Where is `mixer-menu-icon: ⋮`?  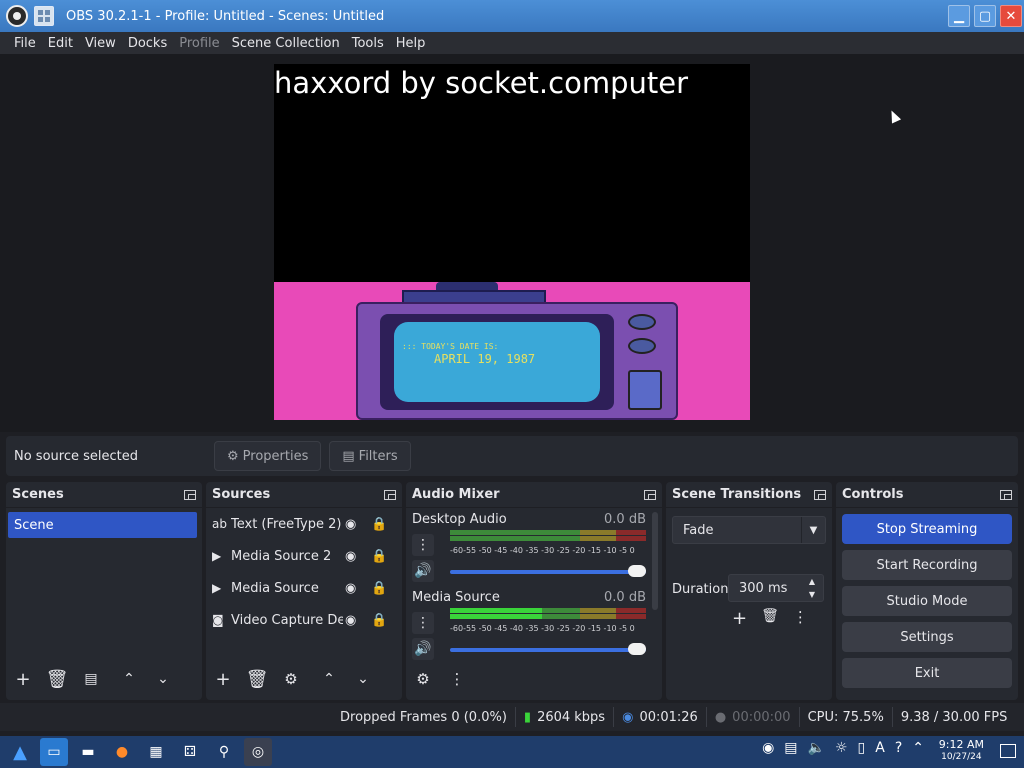 mixer-menu-icon: ⋮ is located at coordinates (457, 679).